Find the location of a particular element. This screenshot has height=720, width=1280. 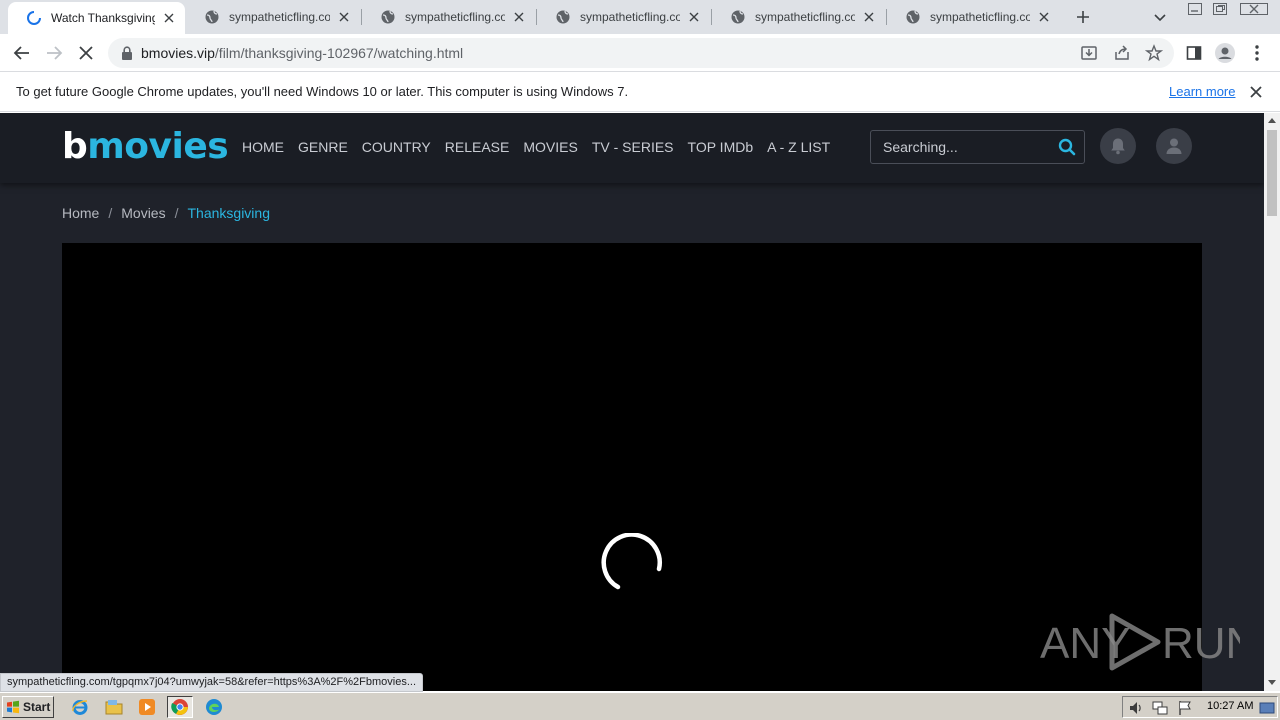

arrow-left-icon is located at coordinates (21, 53).